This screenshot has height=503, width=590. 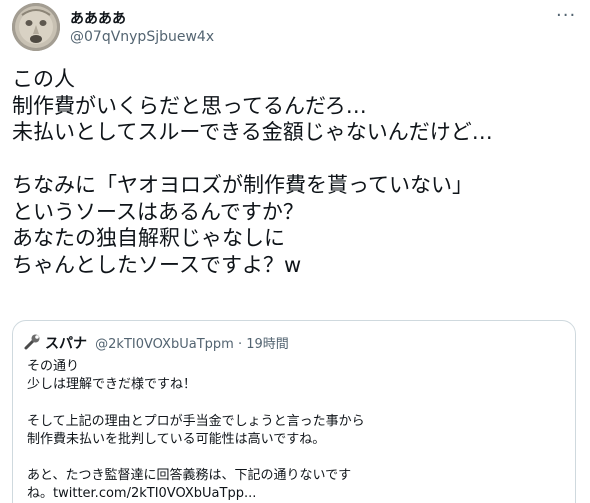 I want to click on quoted-timestamp: 19時間, so click(x=267, y=344).